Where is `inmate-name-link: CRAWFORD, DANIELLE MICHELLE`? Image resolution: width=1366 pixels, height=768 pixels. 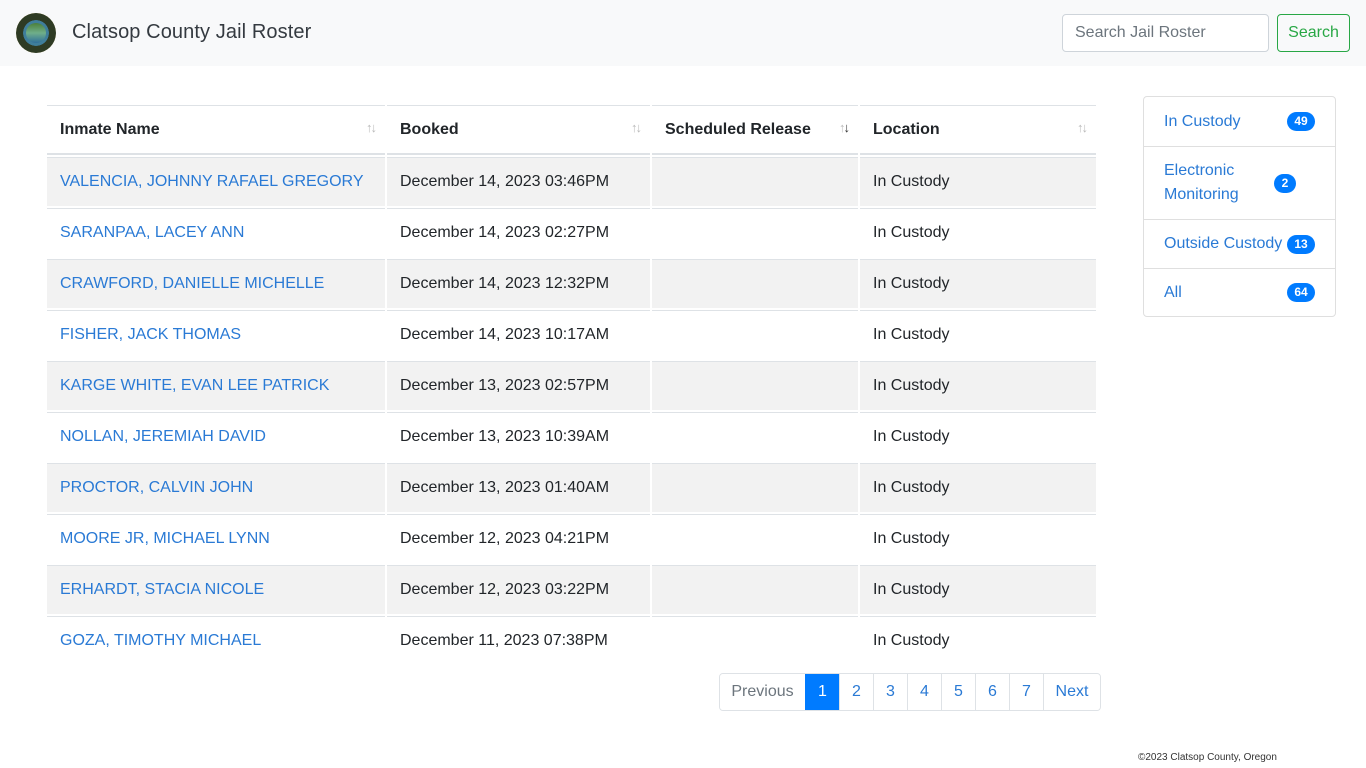 inmate-name-link: CRAWFORD, DANIELLE MICHELLE is located at coordinates (192, 283).